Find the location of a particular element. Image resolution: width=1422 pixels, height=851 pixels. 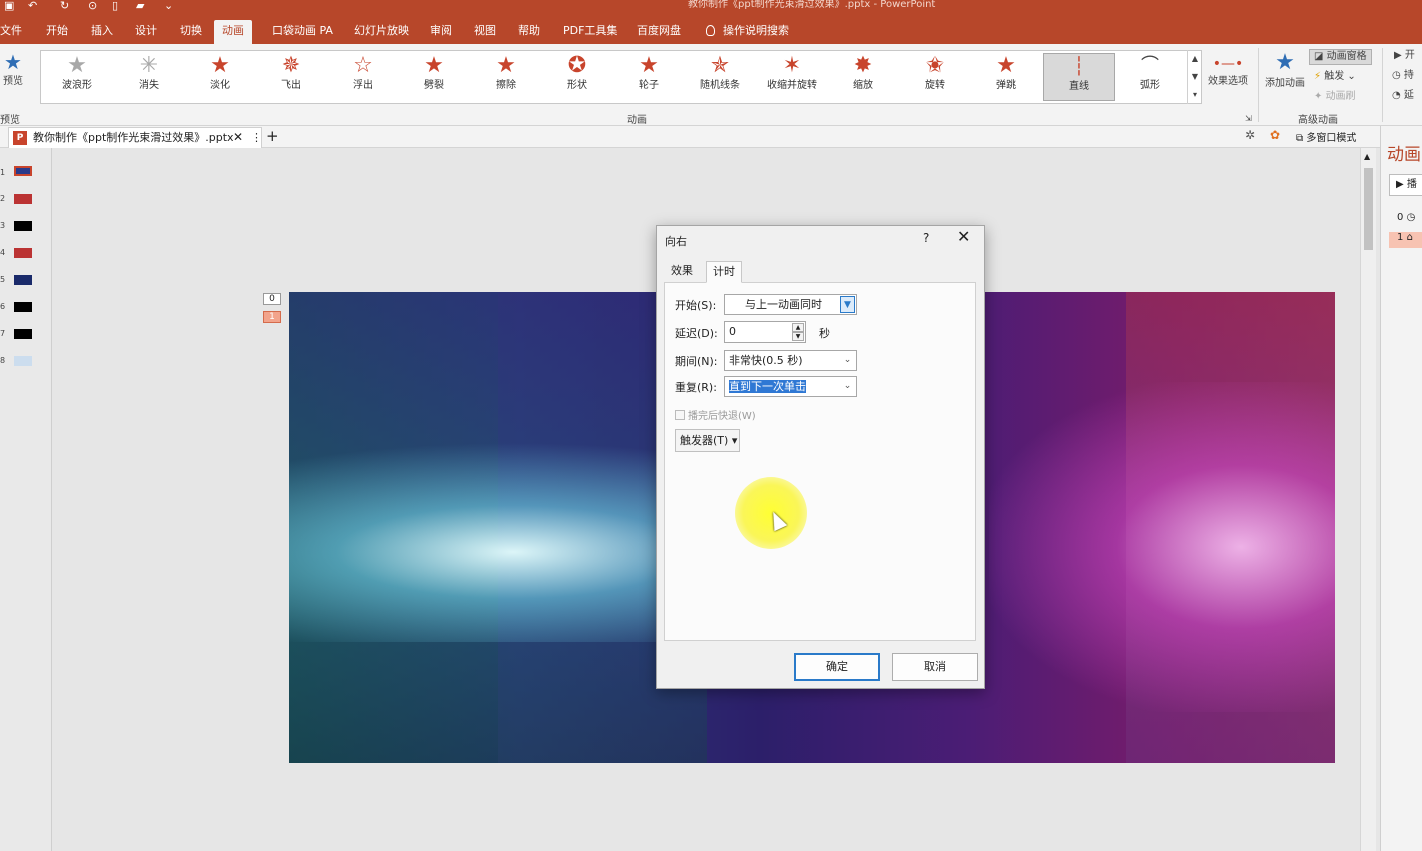

timing-delay: ◔ 延 is located at coordinates (1403, 96).